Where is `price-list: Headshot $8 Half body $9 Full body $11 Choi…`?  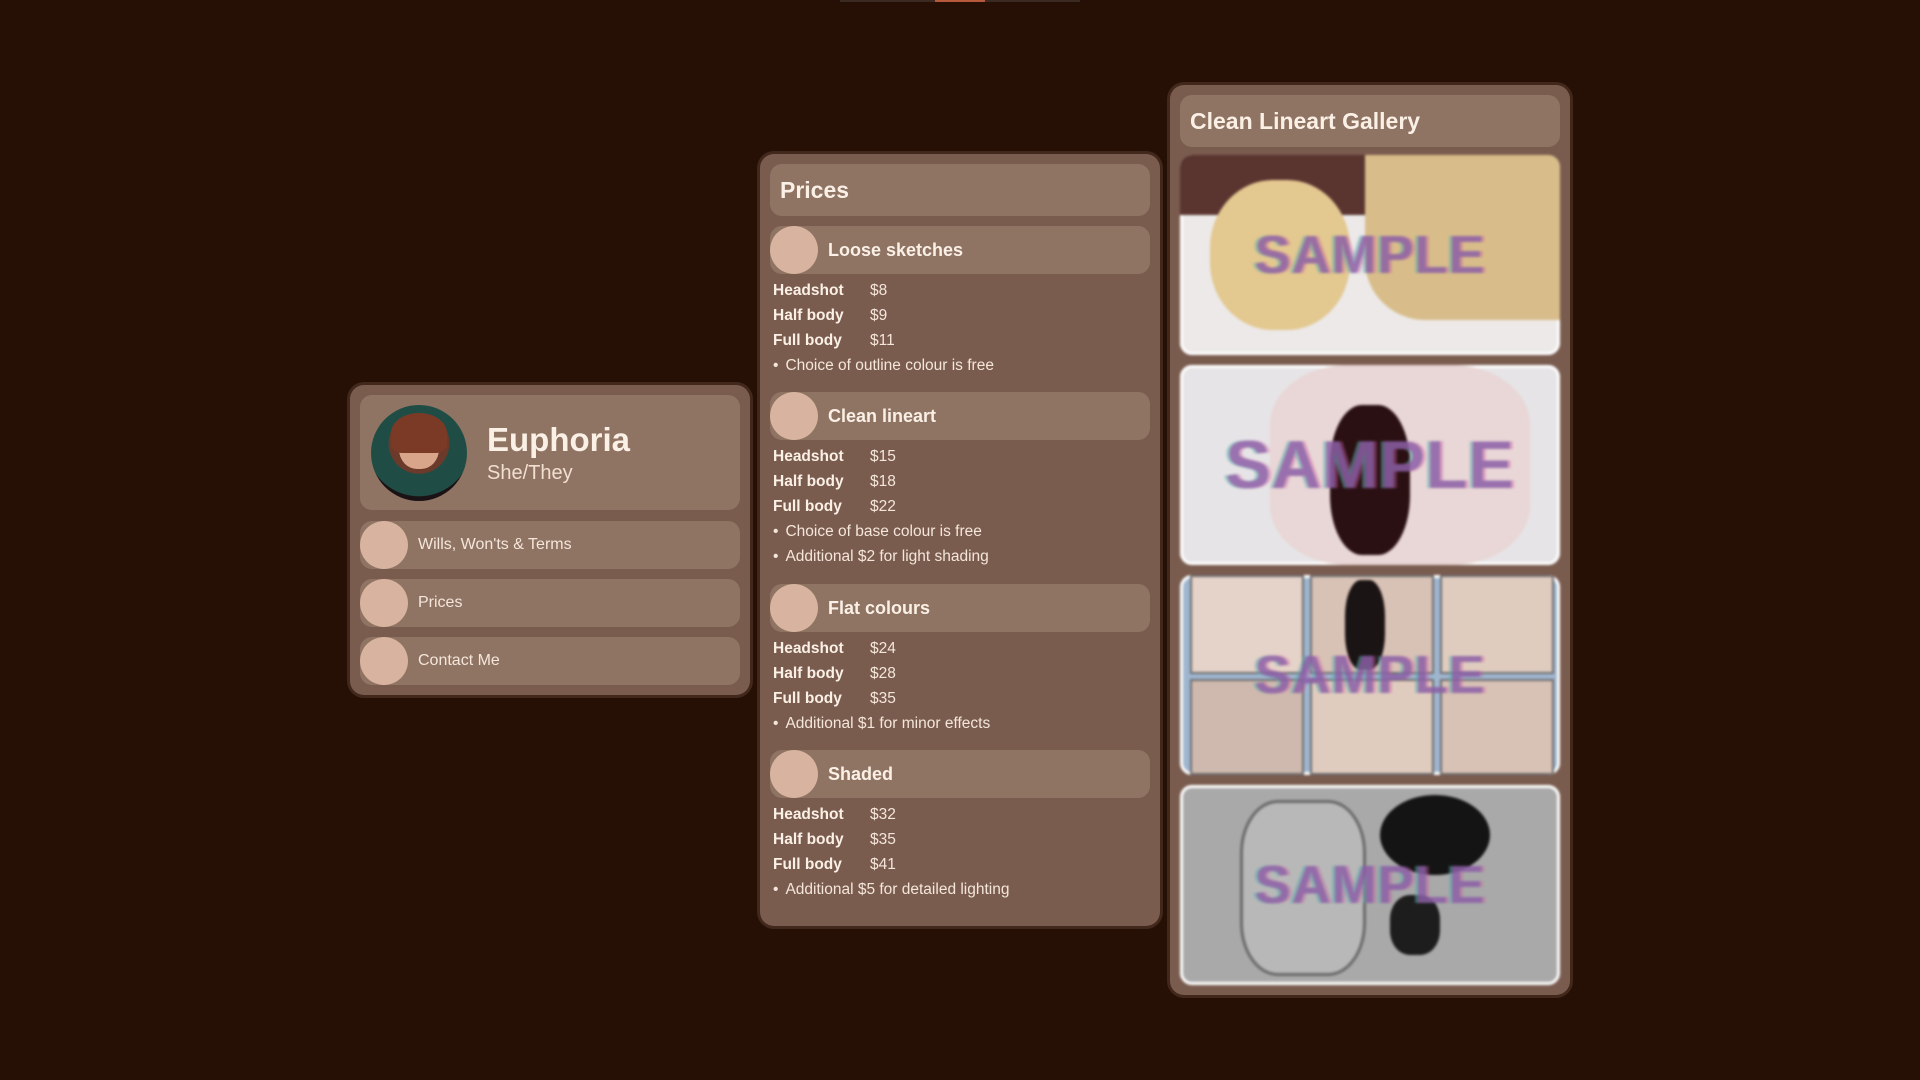
price-list: Headshot $8 Half body $9 Full body $11 Choi… is located at coordinates (960, 328).